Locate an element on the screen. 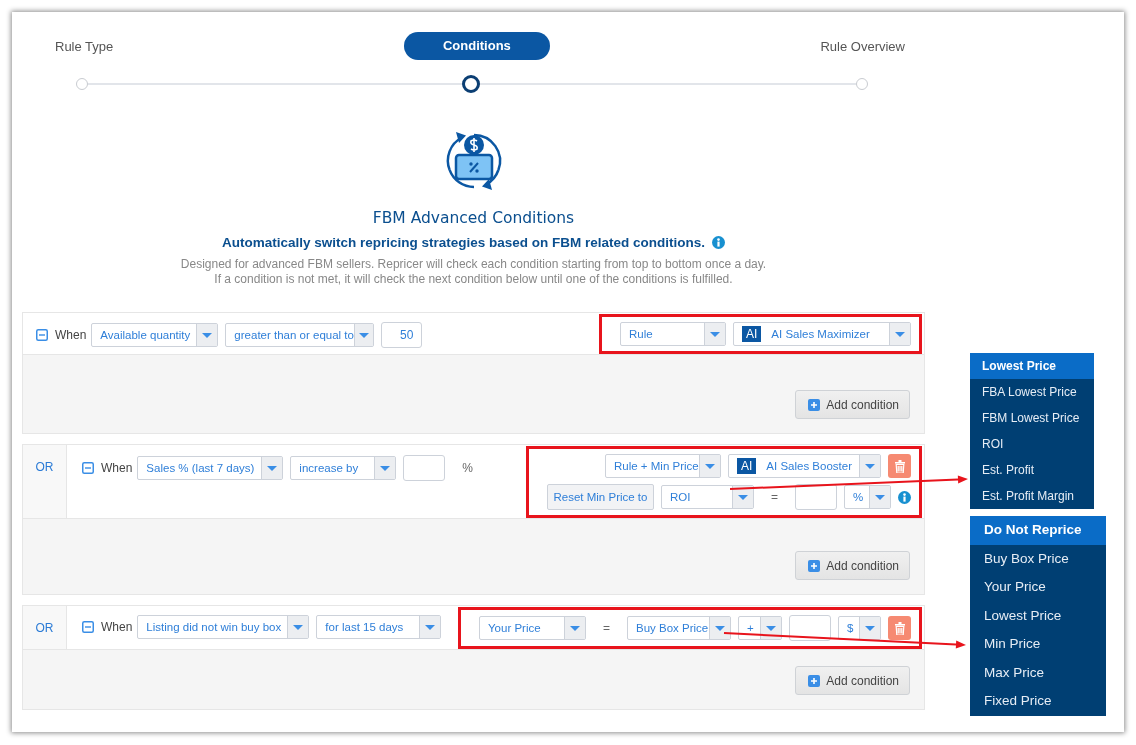  menu-item: Fixed Price is located at coordinates (1038, 701).